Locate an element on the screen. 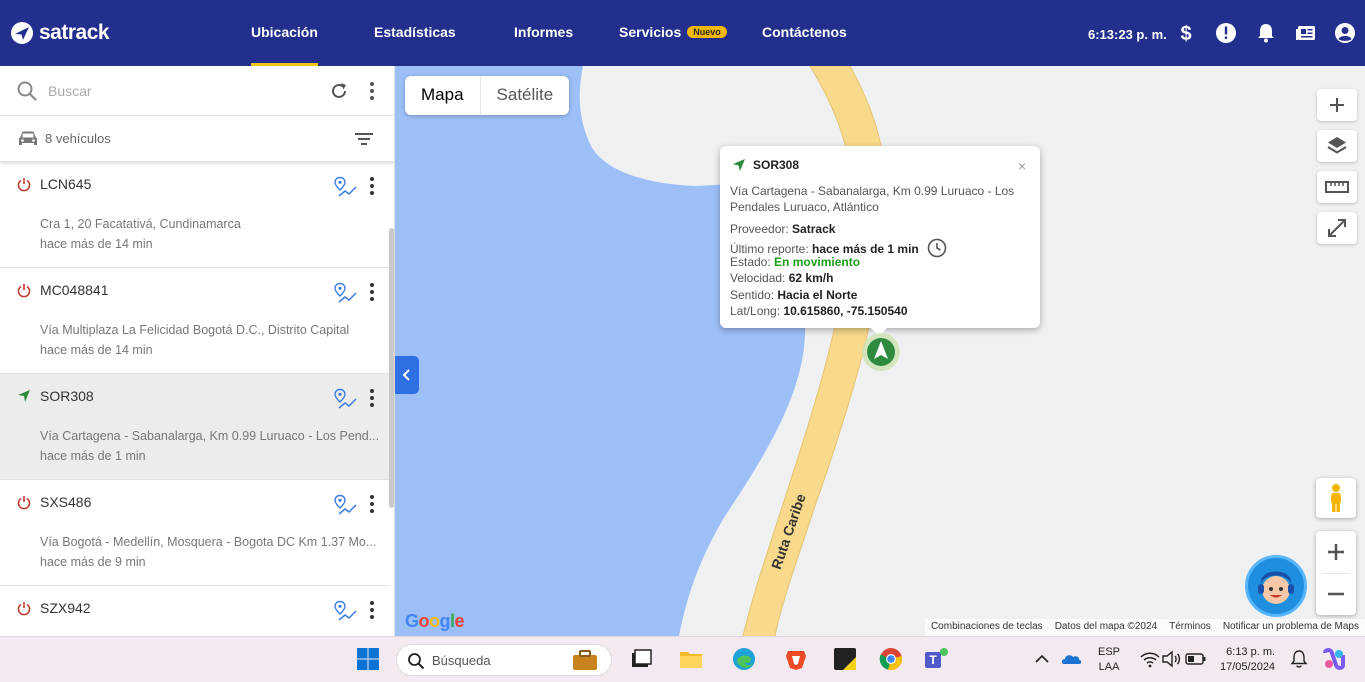  alert-icon is located at coordinates (1226, 33).